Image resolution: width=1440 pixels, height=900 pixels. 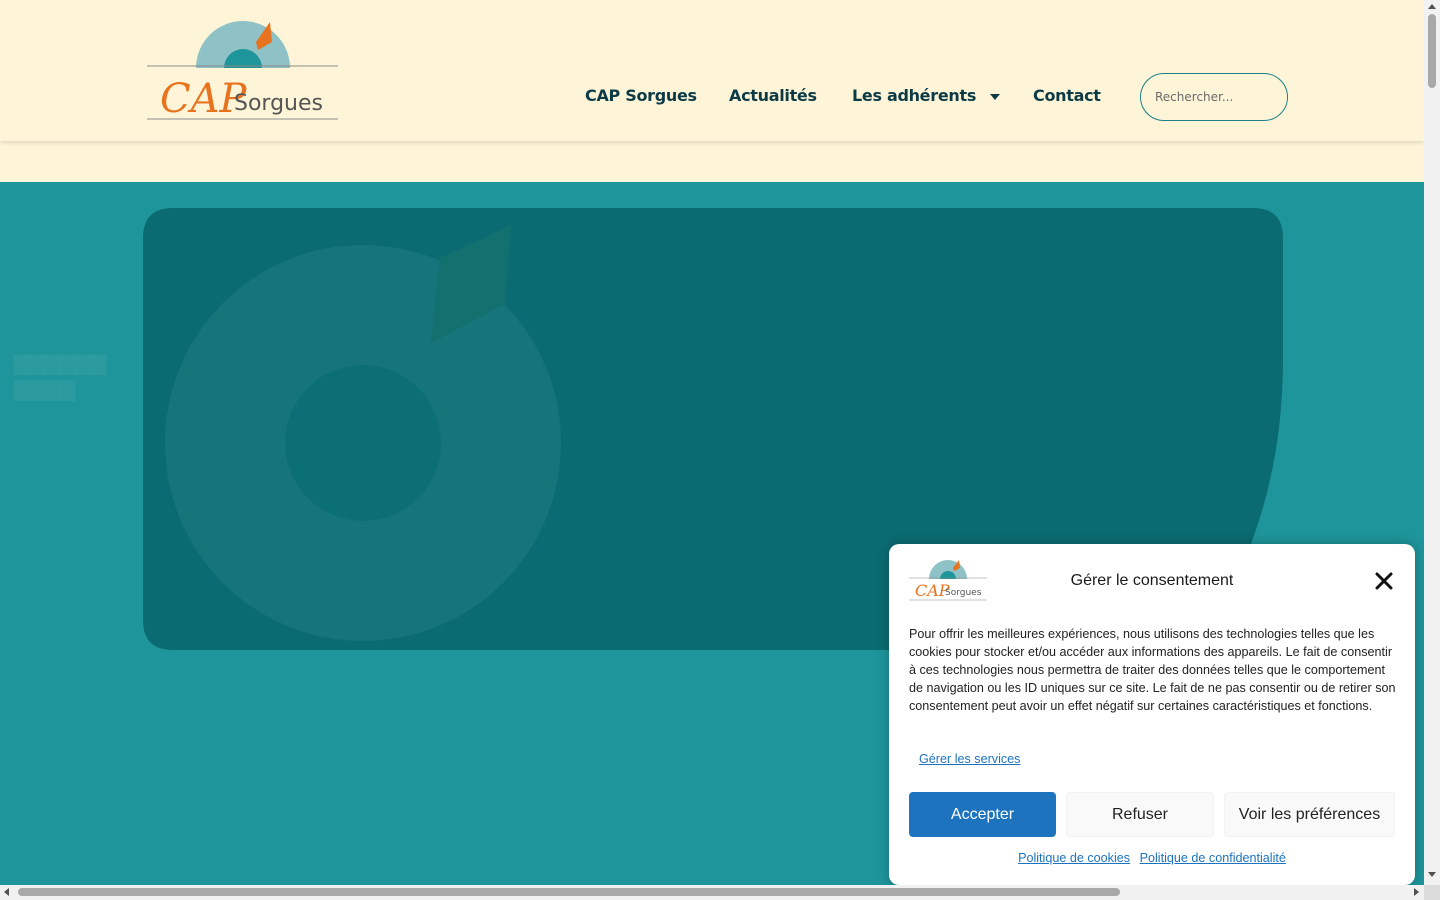 What do you see at coordinates (363, 443) in the screenshot?
I see `hero-decor-hole` at bounding box center [363, 443].